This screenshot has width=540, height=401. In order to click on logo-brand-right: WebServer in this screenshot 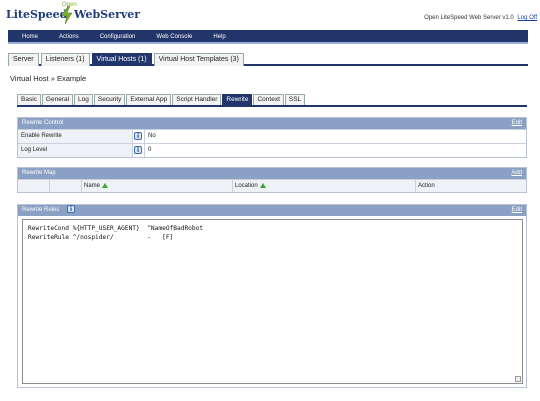, I will do `click(107, 14)`.